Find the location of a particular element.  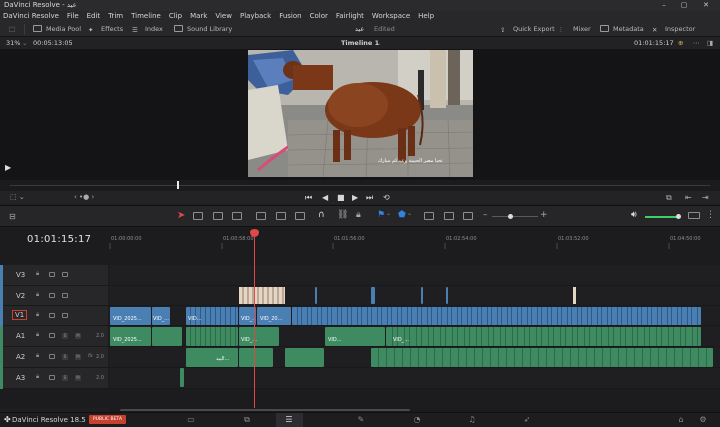

insert-clip-icon is located at coordinates (261, 216).